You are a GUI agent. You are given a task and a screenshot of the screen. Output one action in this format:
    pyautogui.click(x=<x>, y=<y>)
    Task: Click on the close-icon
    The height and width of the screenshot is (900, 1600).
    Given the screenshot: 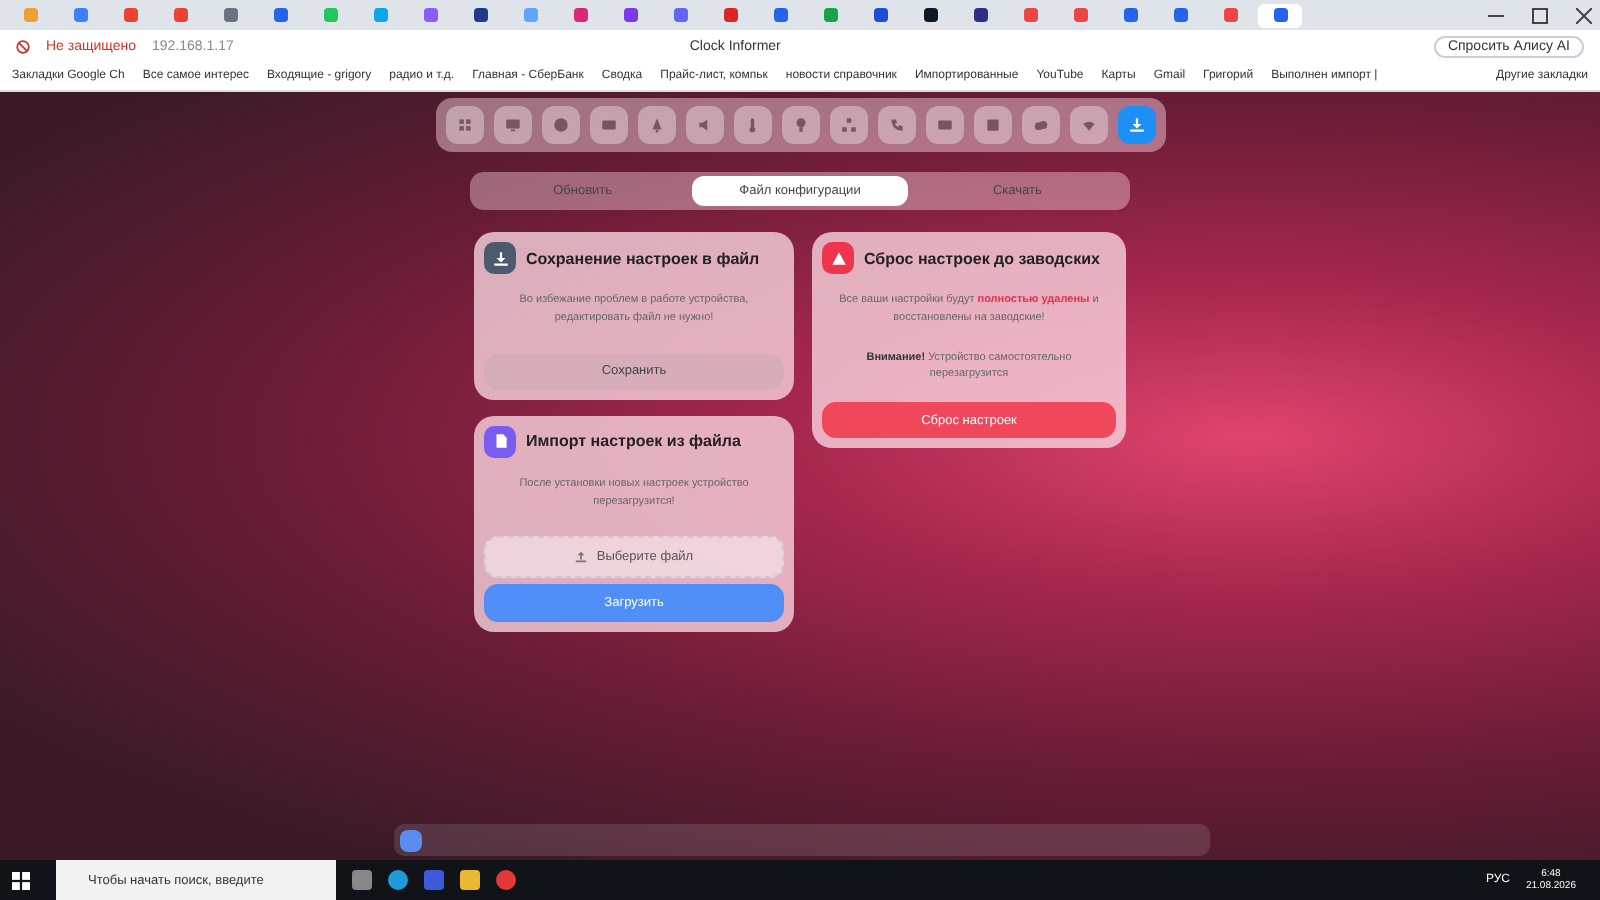 What is the action you would take?
    pyautogui.click(x=1584, y=15)
    